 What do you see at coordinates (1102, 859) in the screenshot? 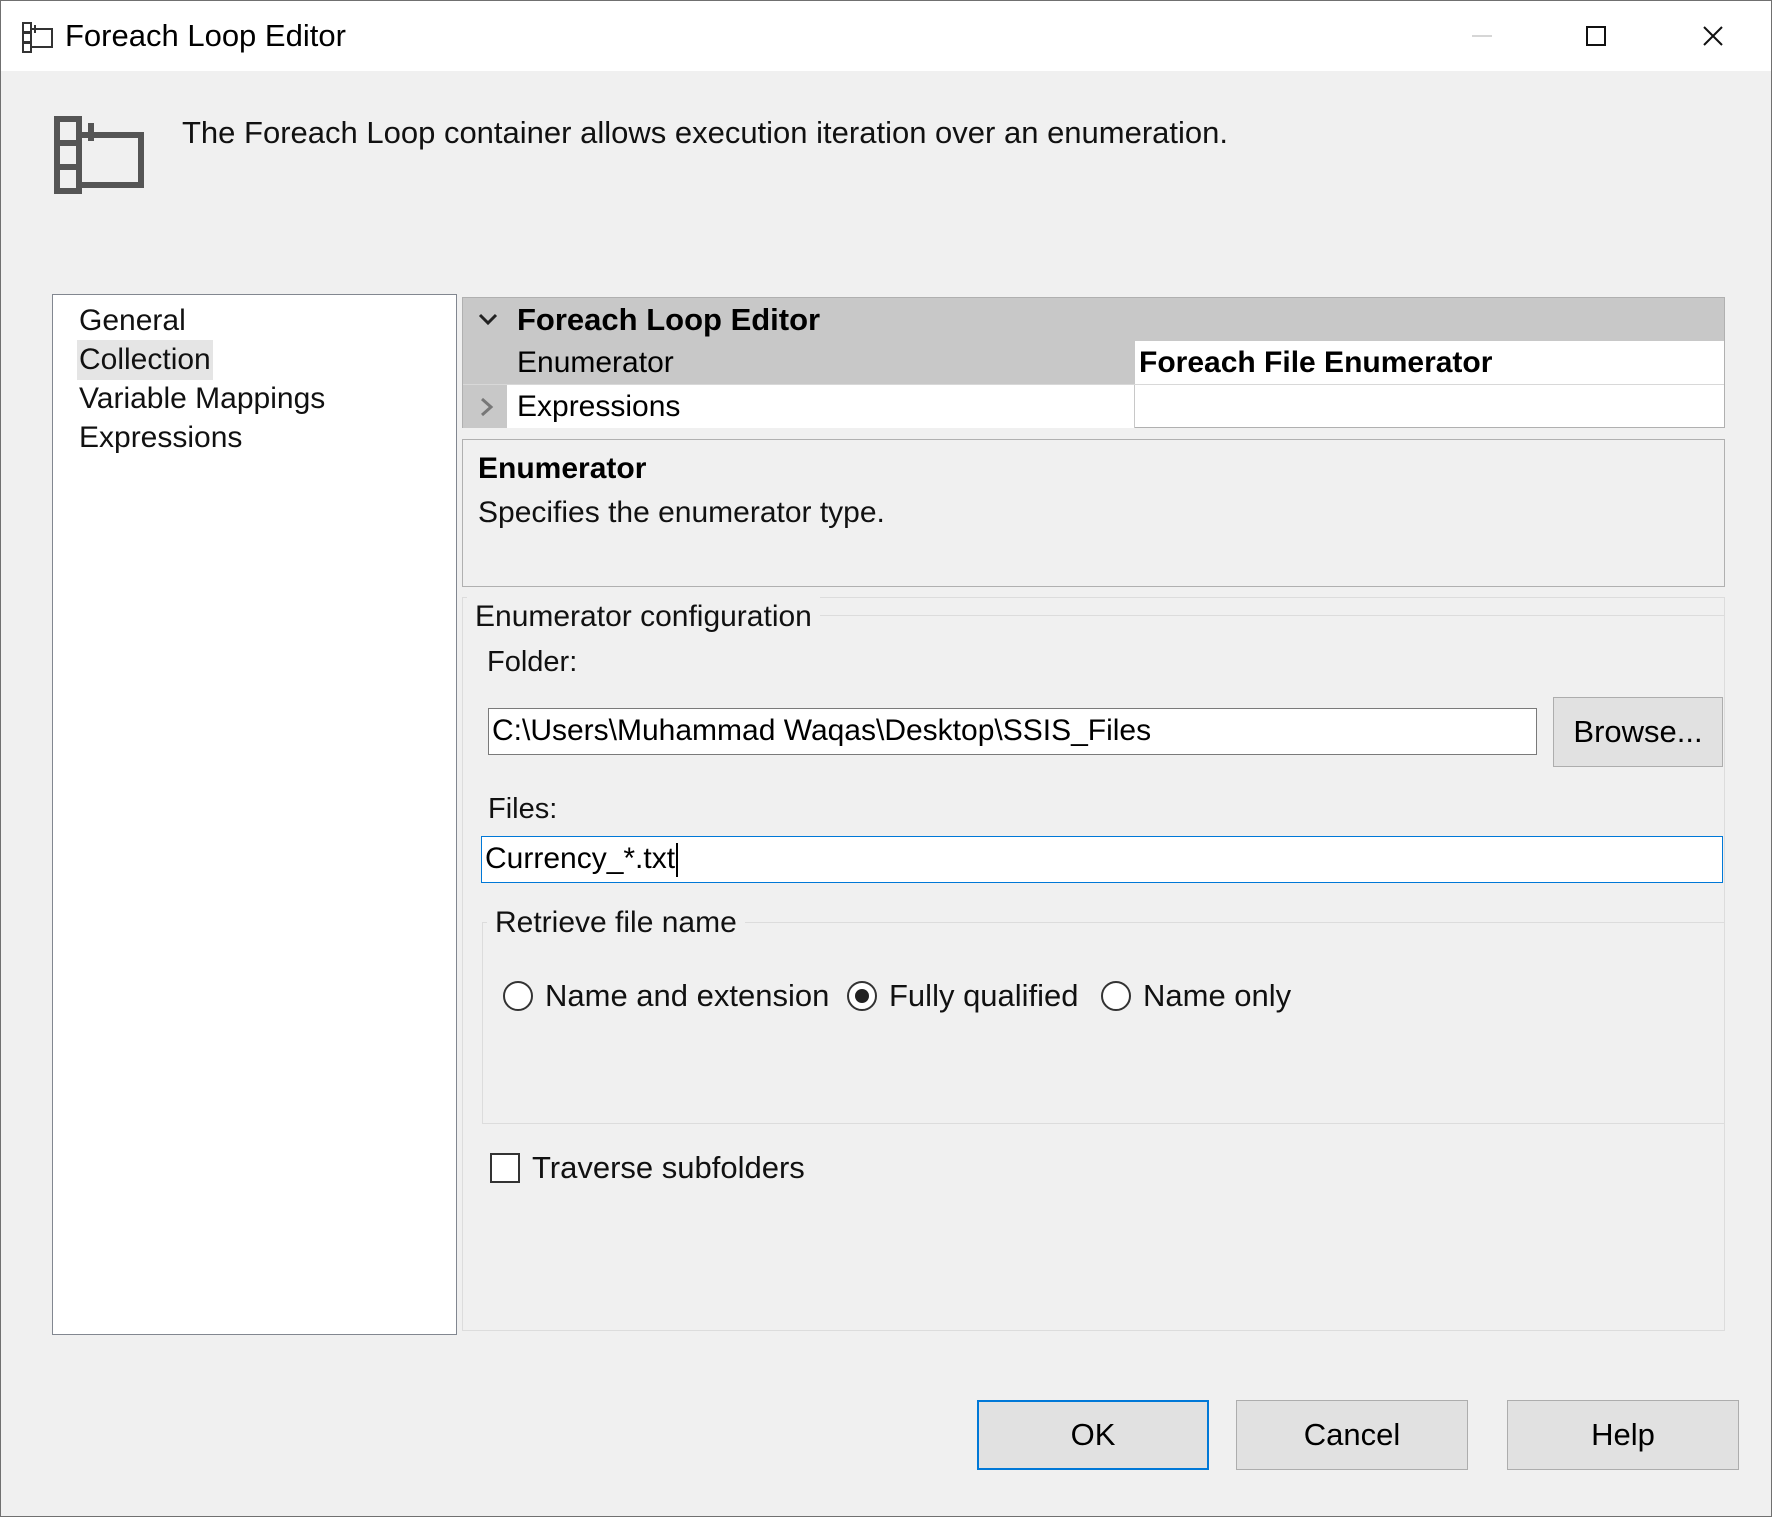
I see `files-input: Currency_*.txt` at bounding box center [1102, 859].